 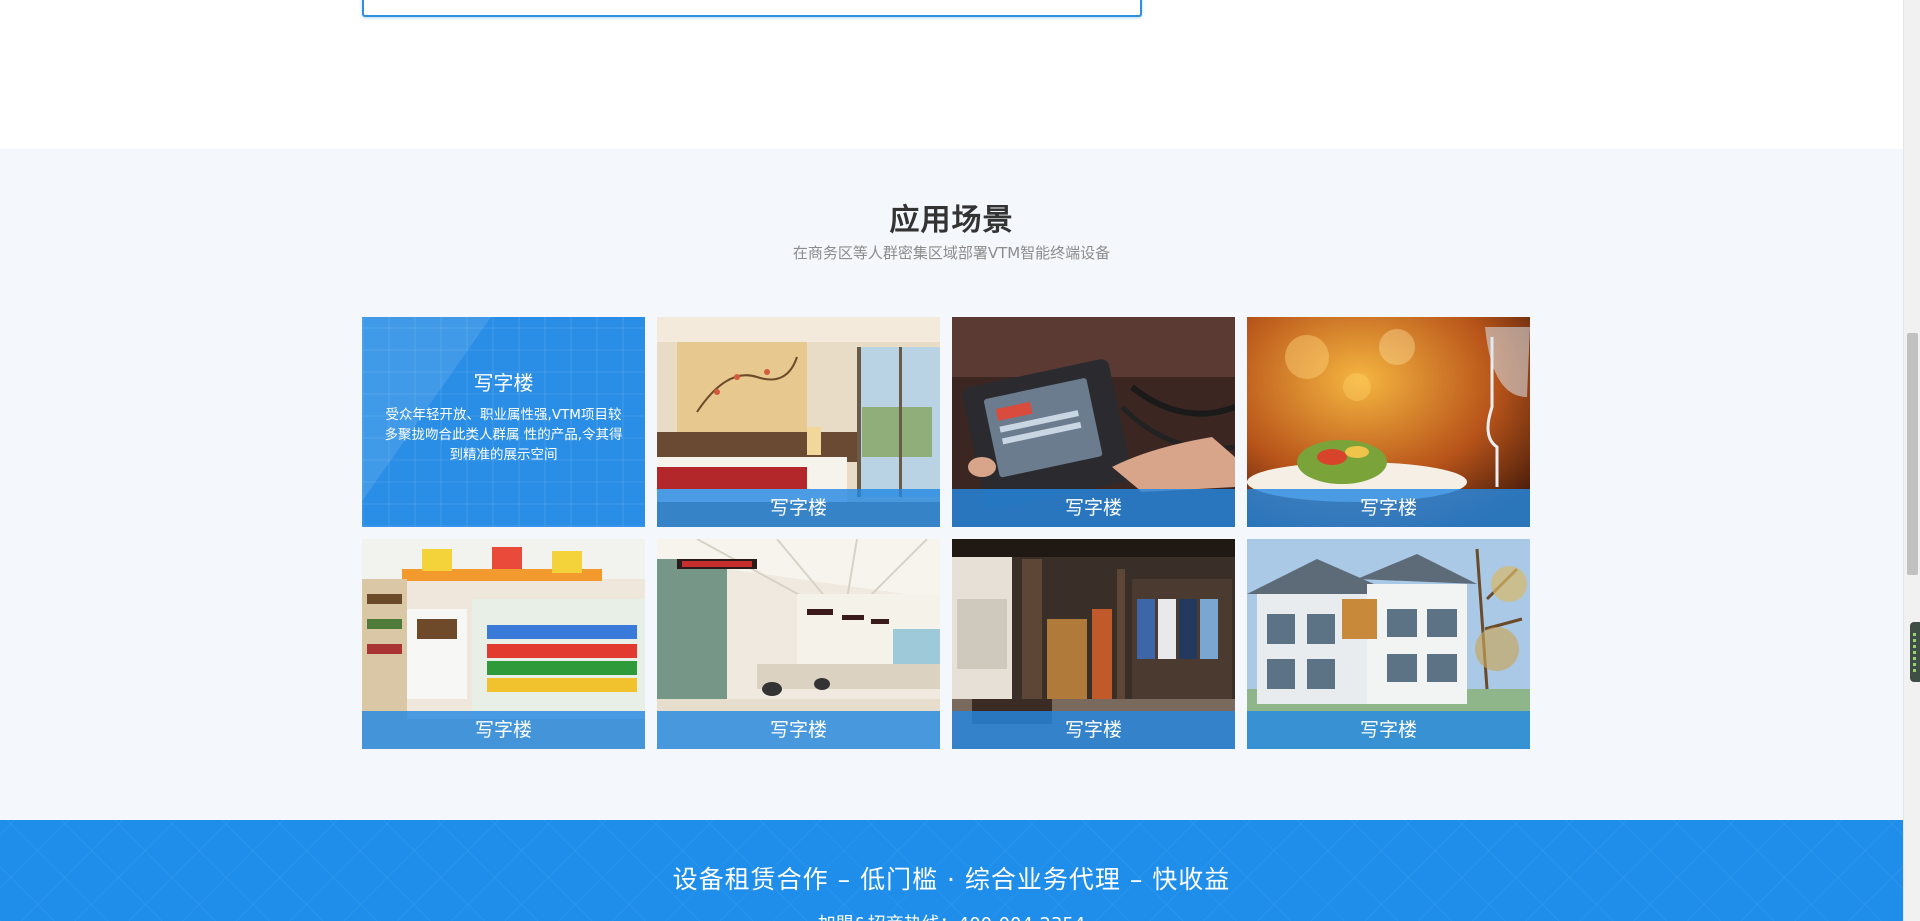 What do you see at coordinates (1388, 422) in the screenshot?
I see `scene-tile-restaurant: 写字楼` at bounding box center [1388, 422].